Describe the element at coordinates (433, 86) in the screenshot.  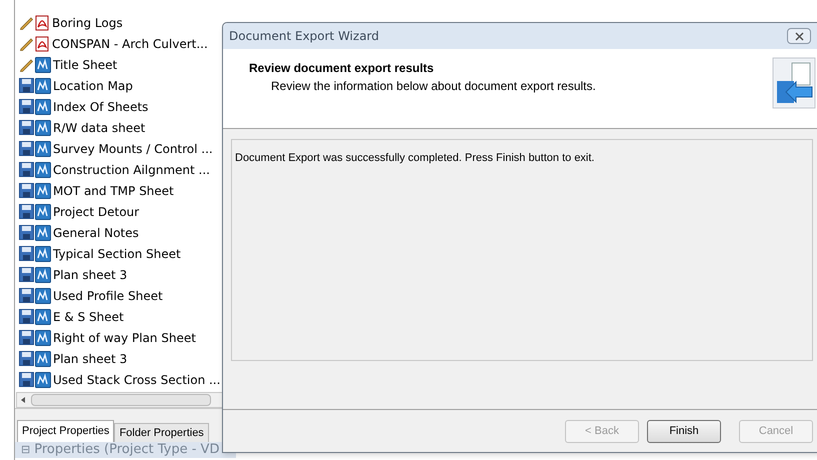
I see `step-description: Review the information below about document export results.` at that location.